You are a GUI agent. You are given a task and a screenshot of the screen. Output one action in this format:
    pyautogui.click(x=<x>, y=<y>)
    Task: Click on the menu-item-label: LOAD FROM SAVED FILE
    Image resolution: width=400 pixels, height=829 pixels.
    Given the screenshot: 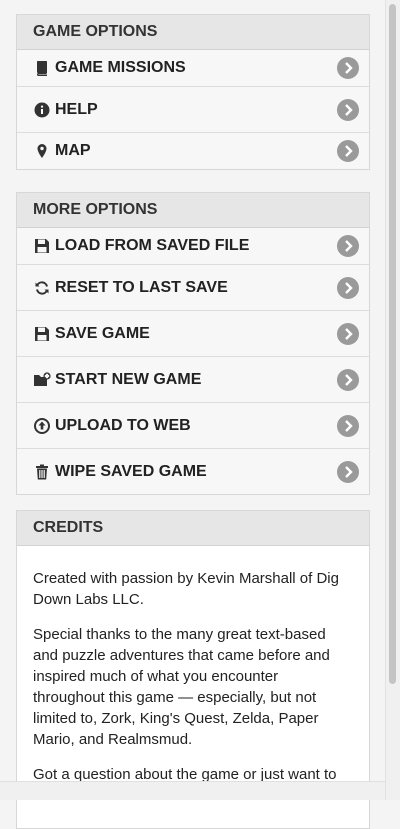 What is the action you would take?
    pyautogui.click(x=152, y=245)
    